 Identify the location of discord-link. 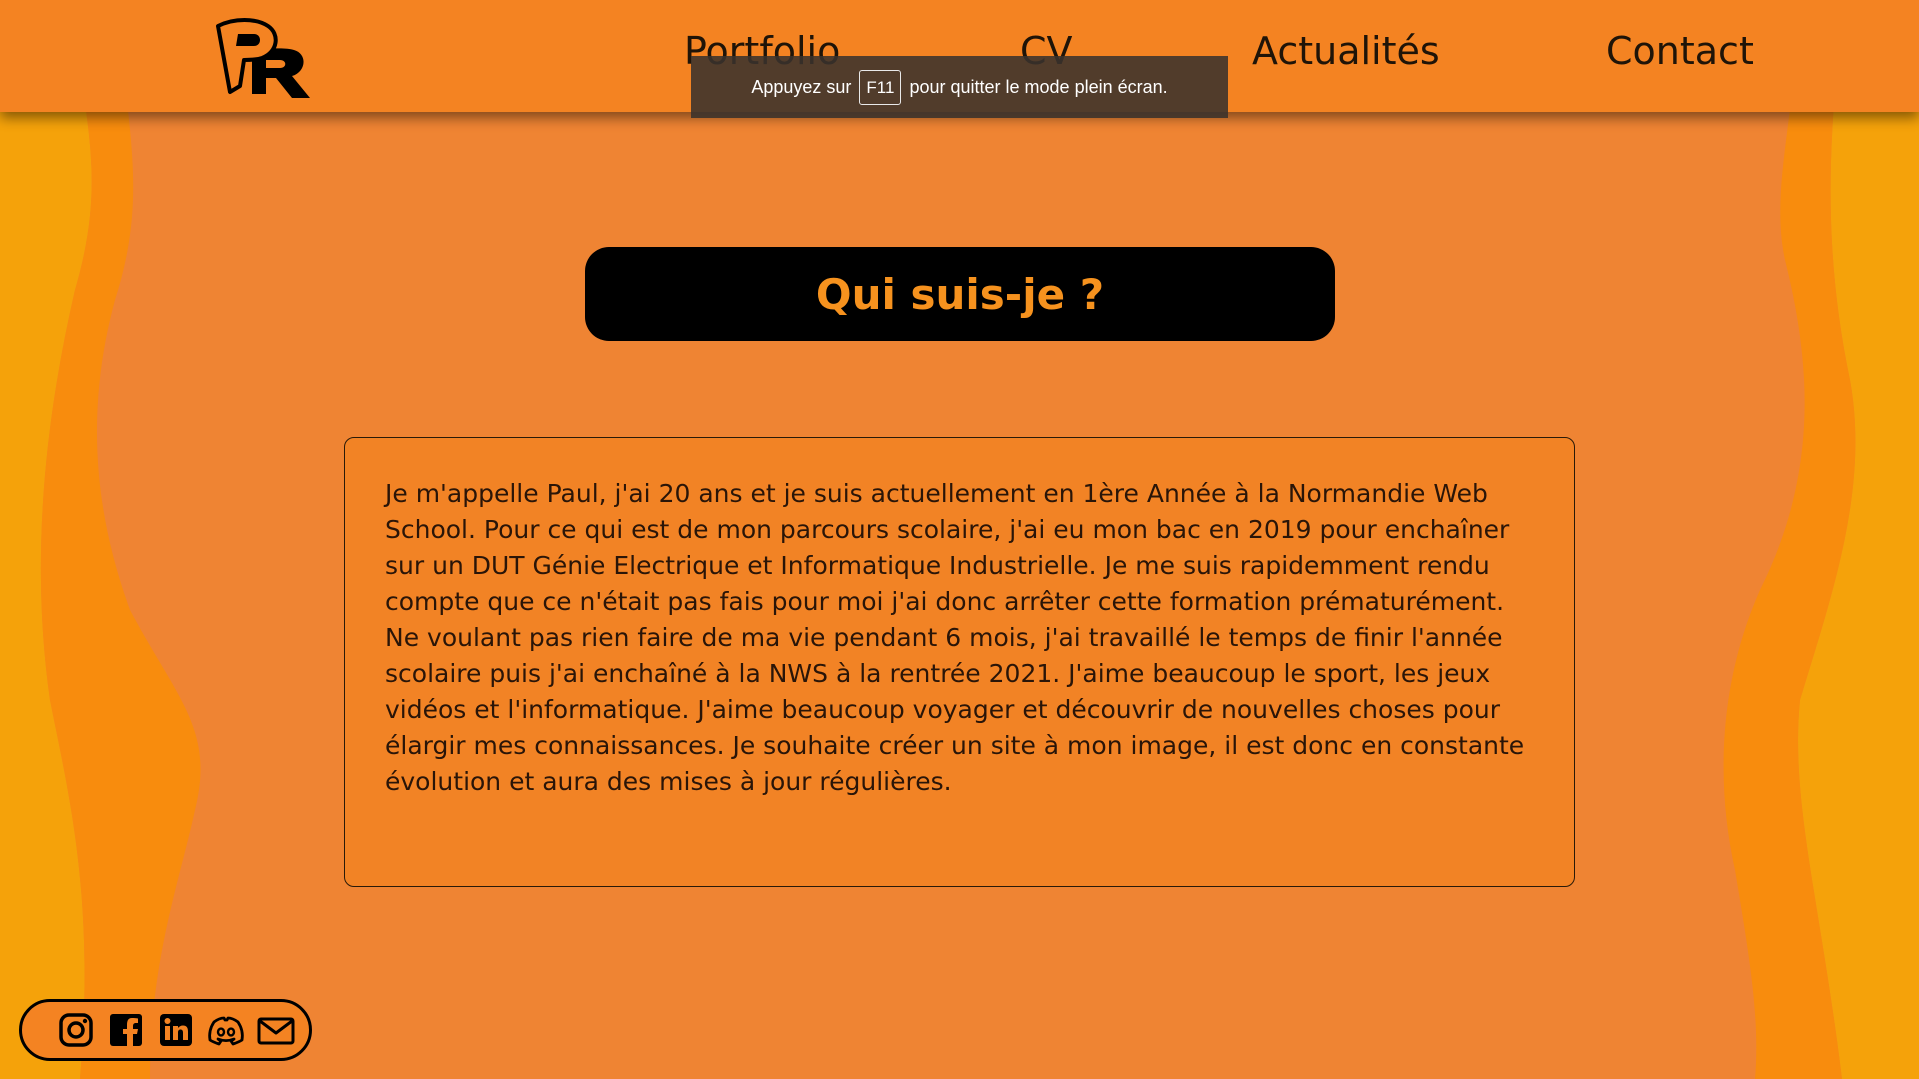
(226, 1030).